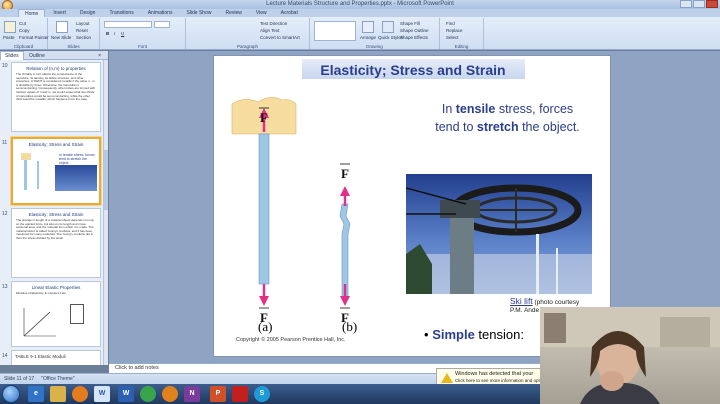  What do you see at coordinates (77, 314) in the screenshot?
I see `thumb-block` at bounding box center [77, 314].